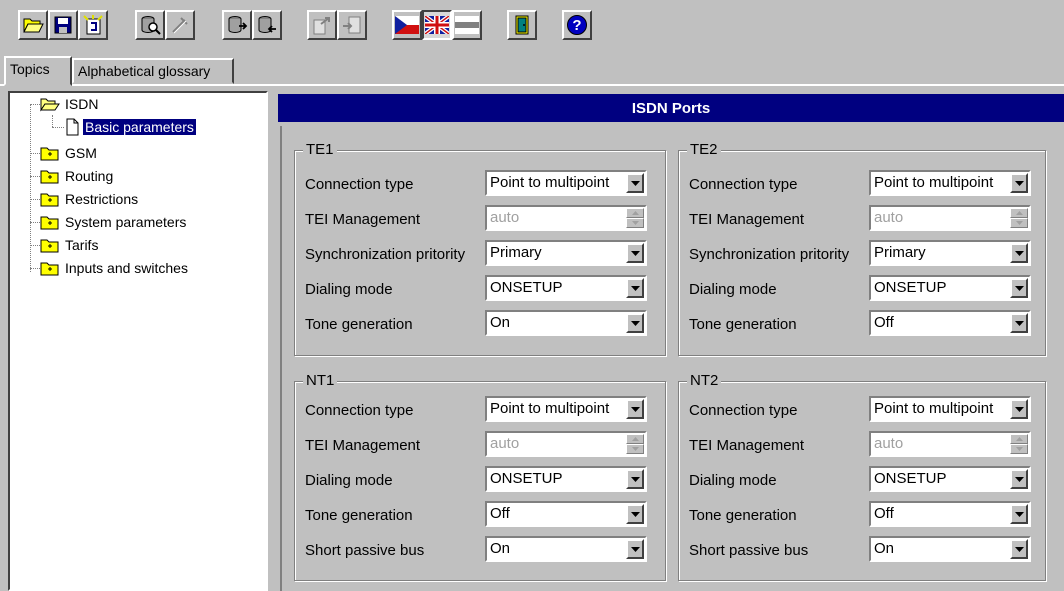 The image size is (1064, 591). Describe the element at coordinates (566, 288) in the screenshot. I see `te1-dialing-mode-select: ONSETUP` at that location.